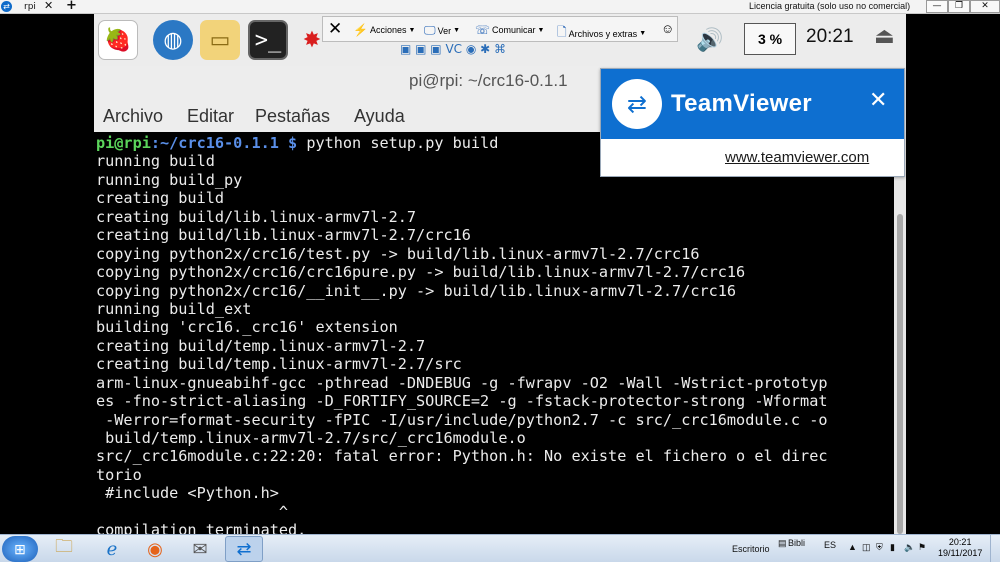 Image resolution: width=1000 pixels, height=562 pixels. Describe the element at coordinates (335, 29) in the screenshot. I see `end-session-close-icon: ✕` at that location.